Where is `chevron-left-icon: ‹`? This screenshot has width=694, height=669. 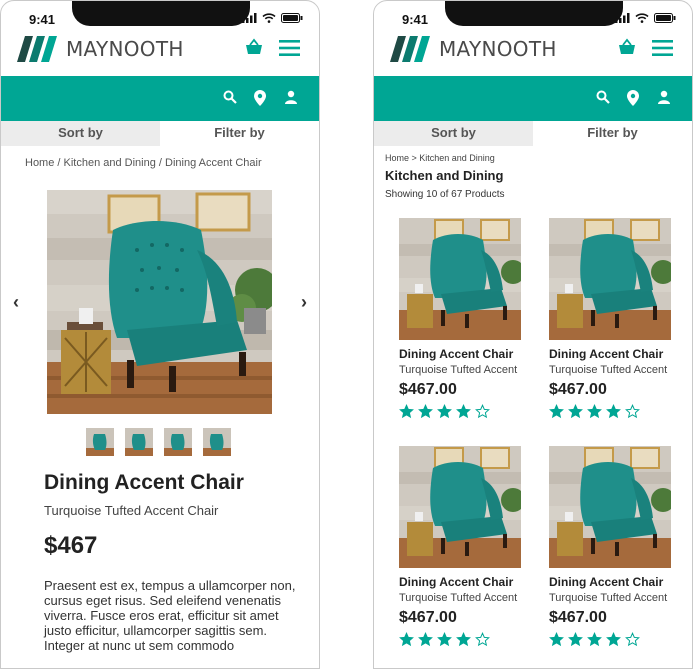
chevron-left-icon: ‹ is located at coordinates (16, 302).